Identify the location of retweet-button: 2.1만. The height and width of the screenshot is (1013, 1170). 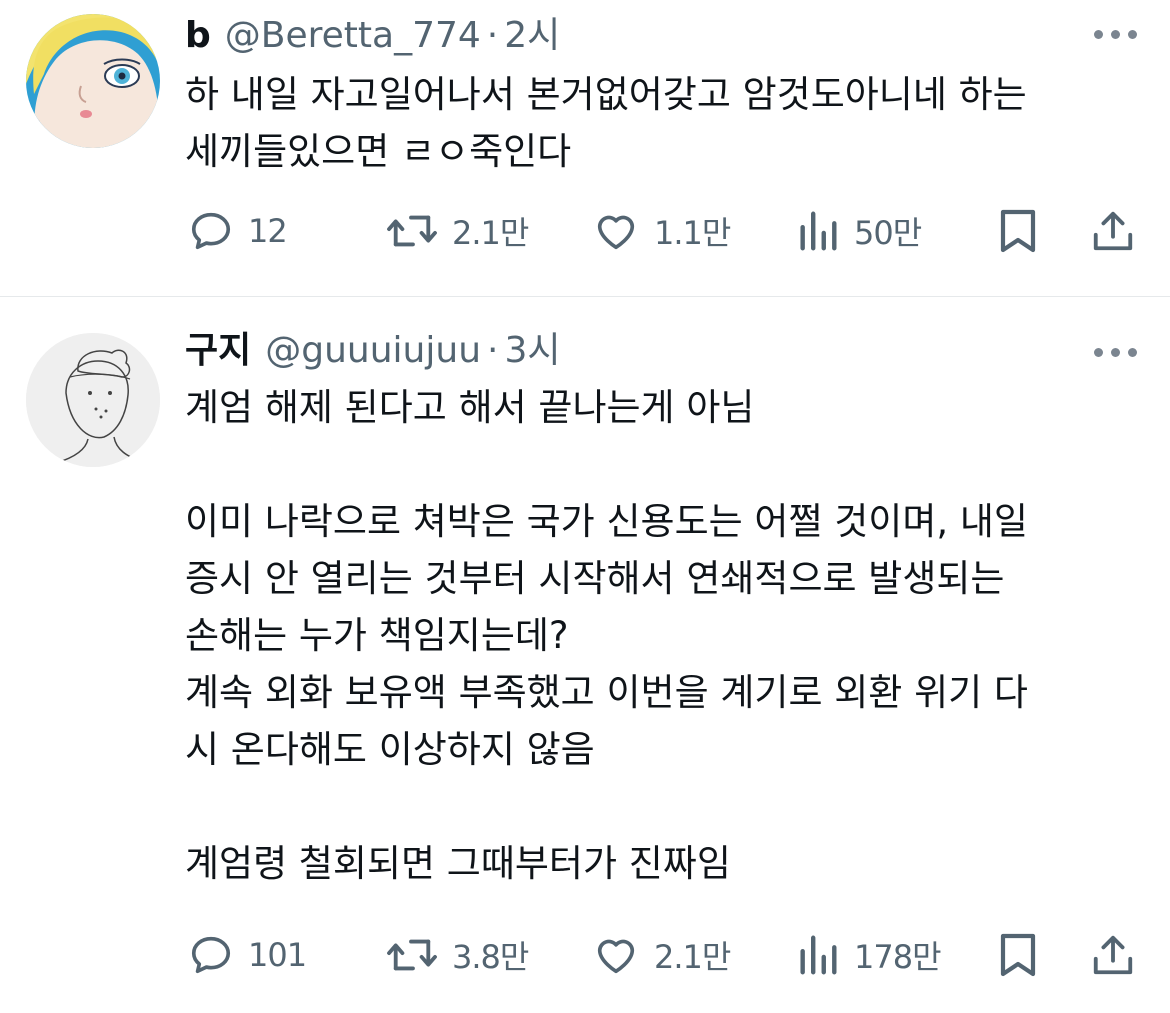
(457, 231).